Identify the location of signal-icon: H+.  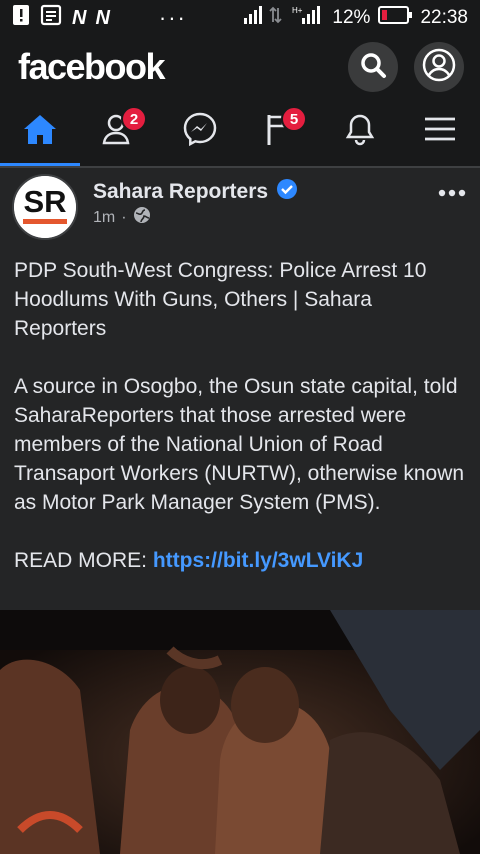
(284, 18).